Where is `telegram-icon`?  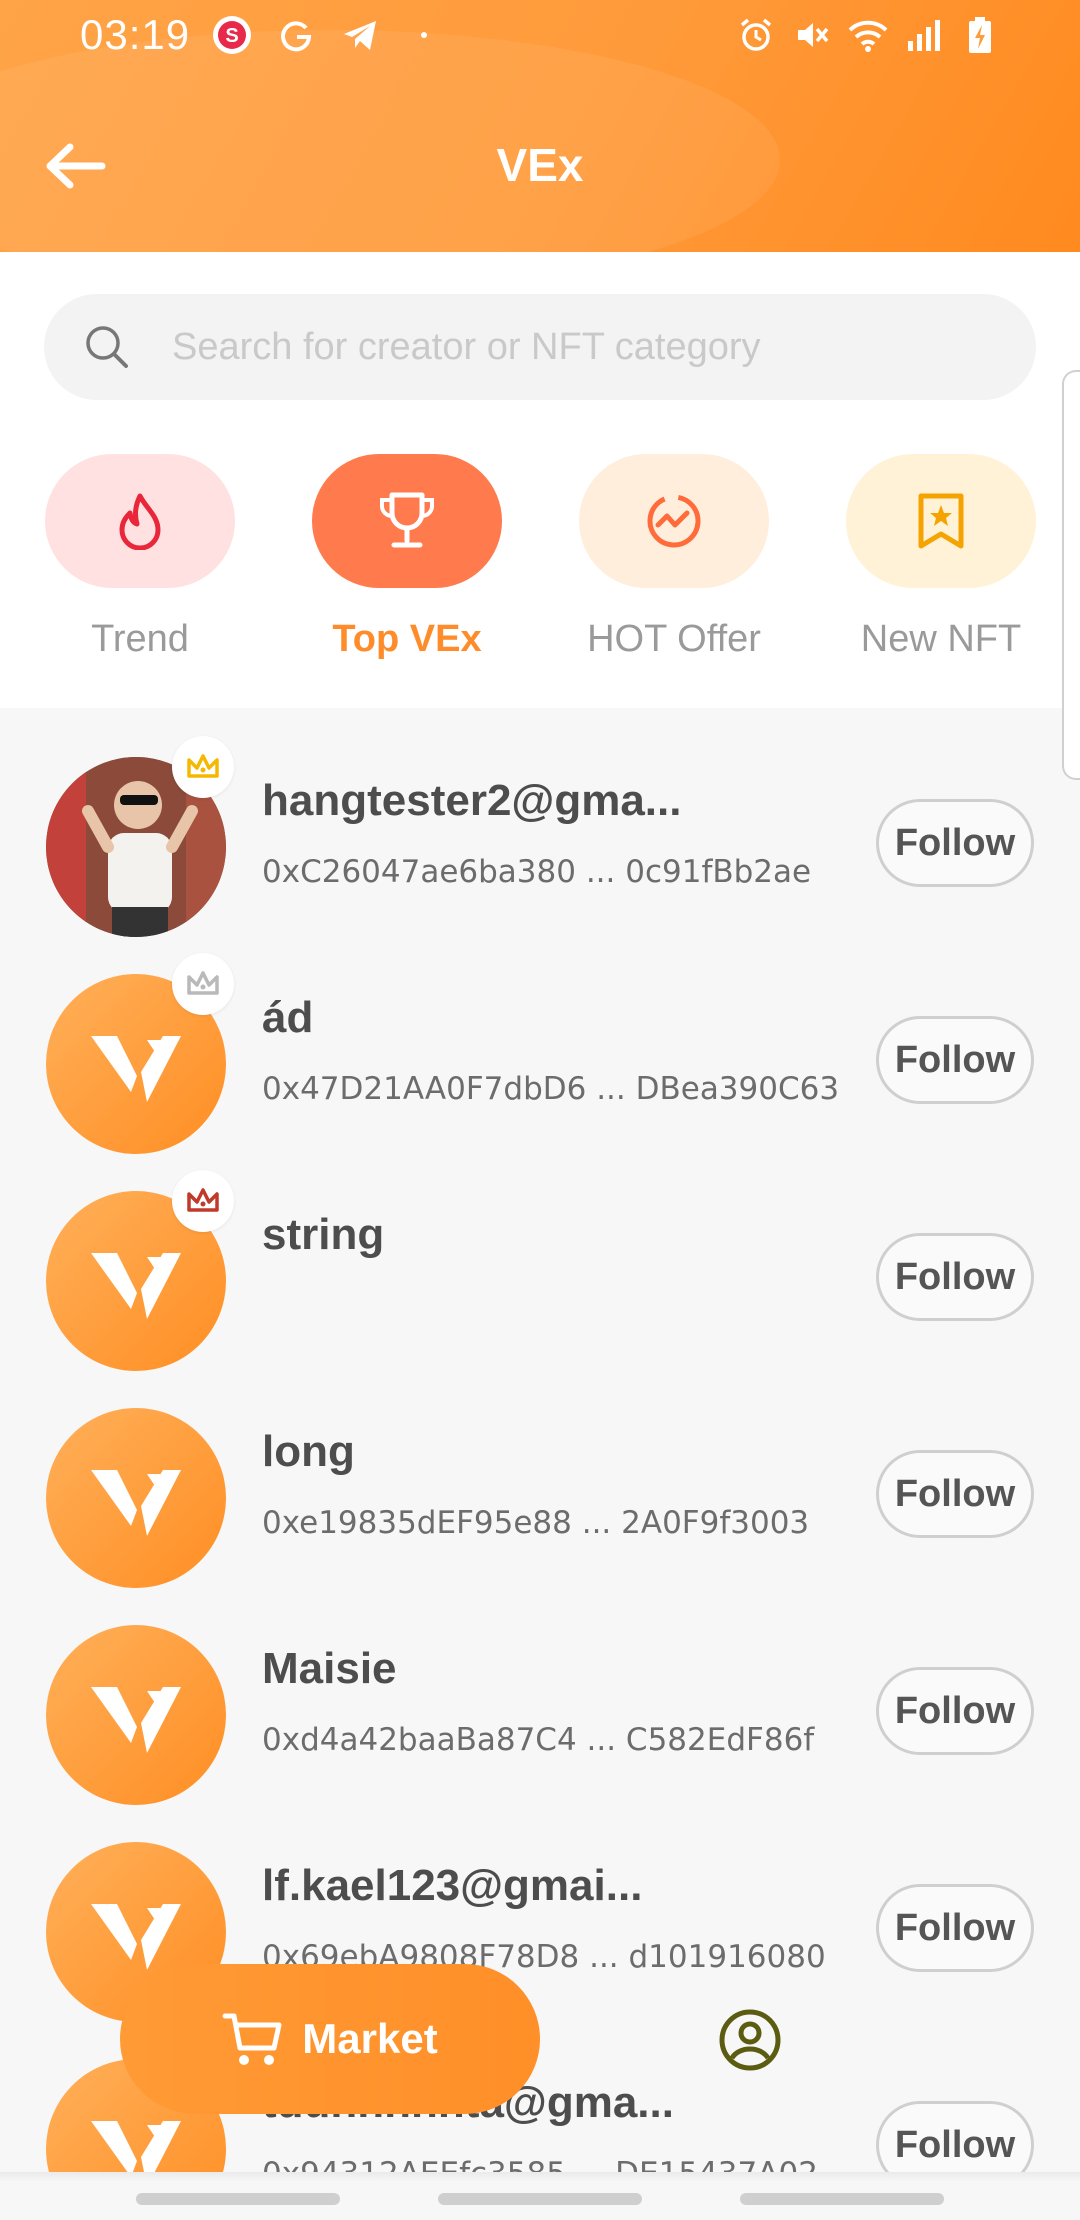
telegram-icon is located at coordinates (360, 35).